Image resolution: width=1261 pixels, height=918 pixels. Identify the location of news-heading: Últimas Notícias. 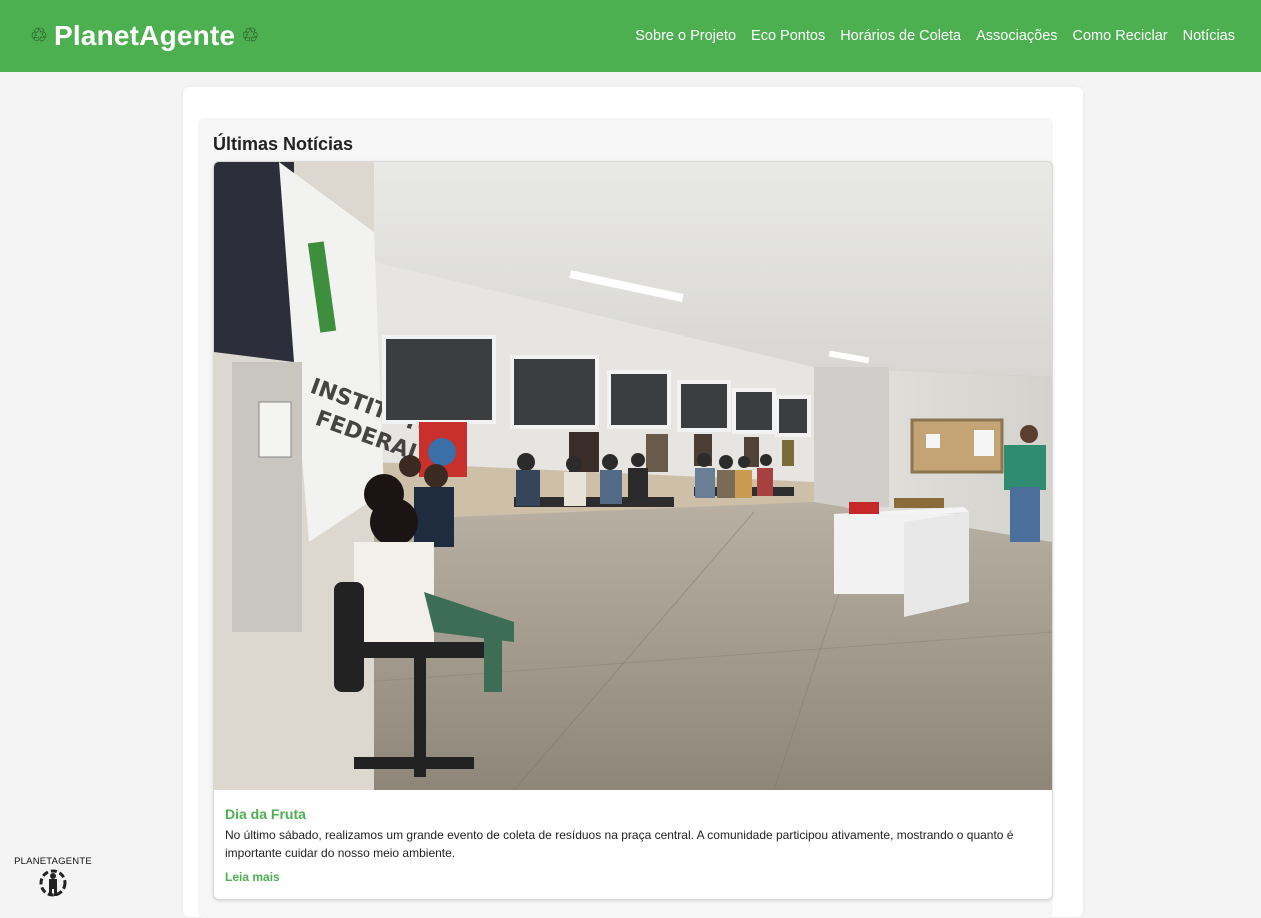
(283, 144).